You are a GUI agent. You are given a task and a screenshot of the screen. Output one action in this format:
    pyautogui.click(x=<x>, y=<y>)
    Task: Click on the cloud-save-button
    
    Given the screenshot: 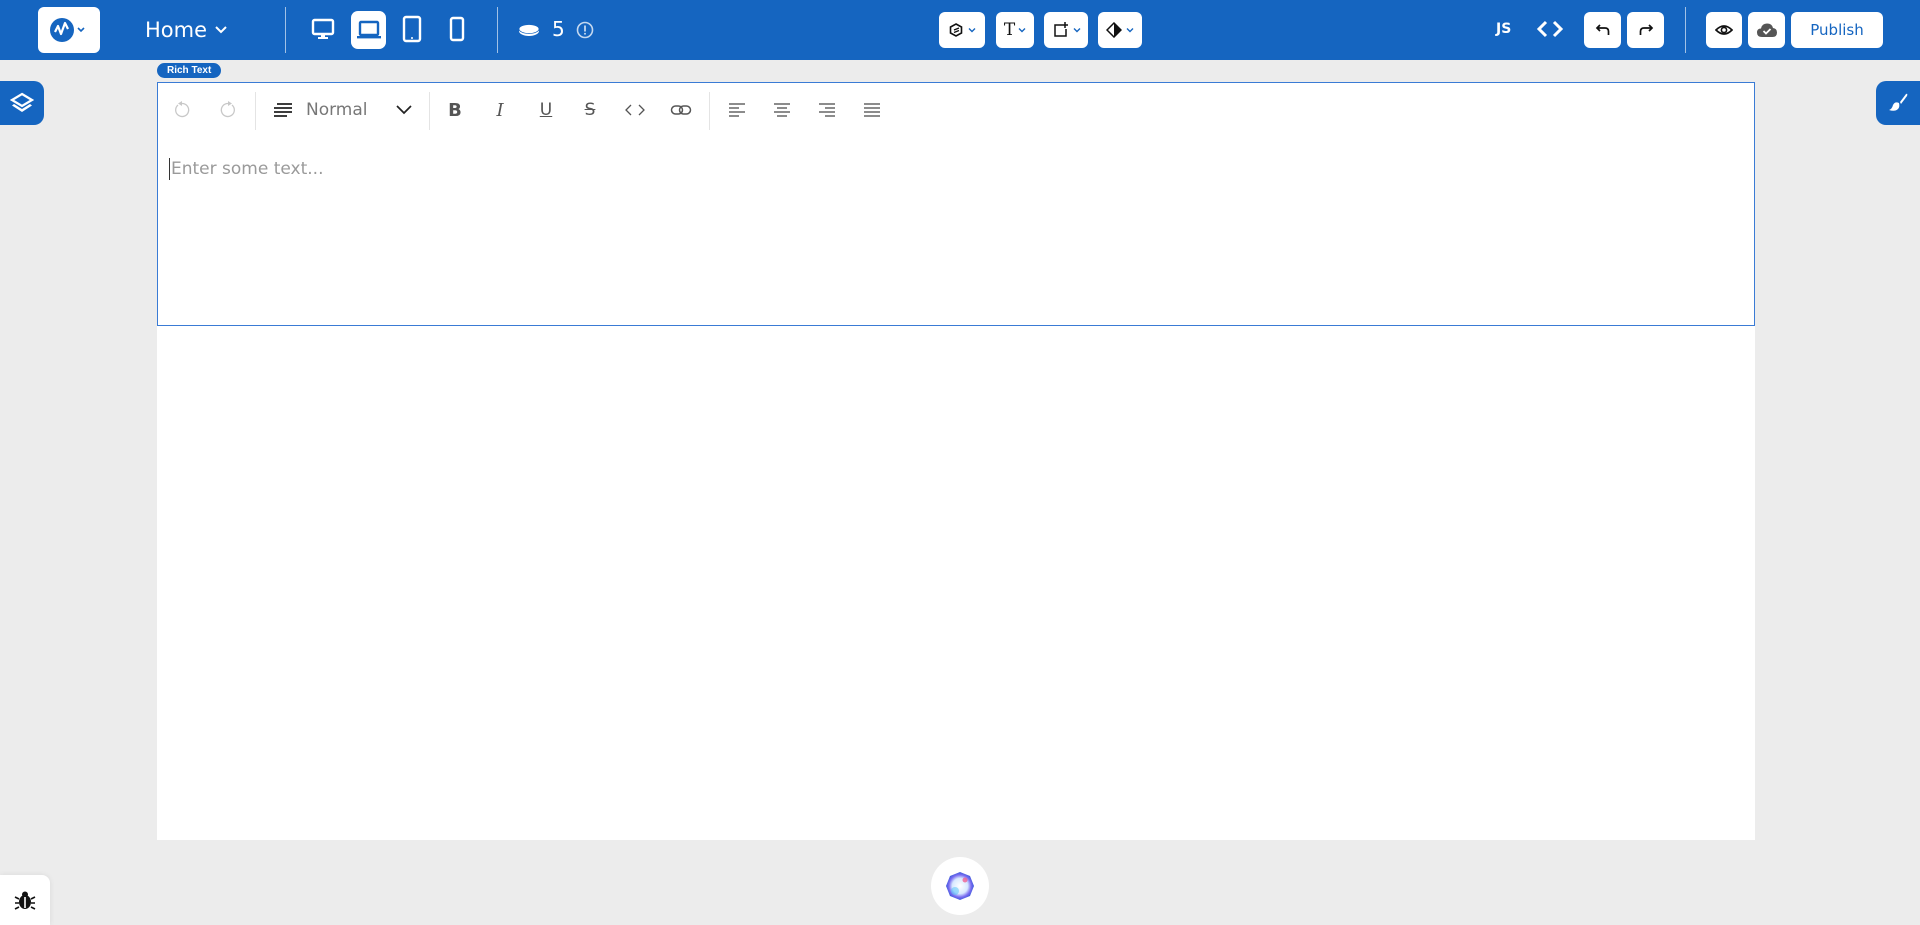 What is the action you would take?
    pyautogui.click(x=1766, y=30)
    